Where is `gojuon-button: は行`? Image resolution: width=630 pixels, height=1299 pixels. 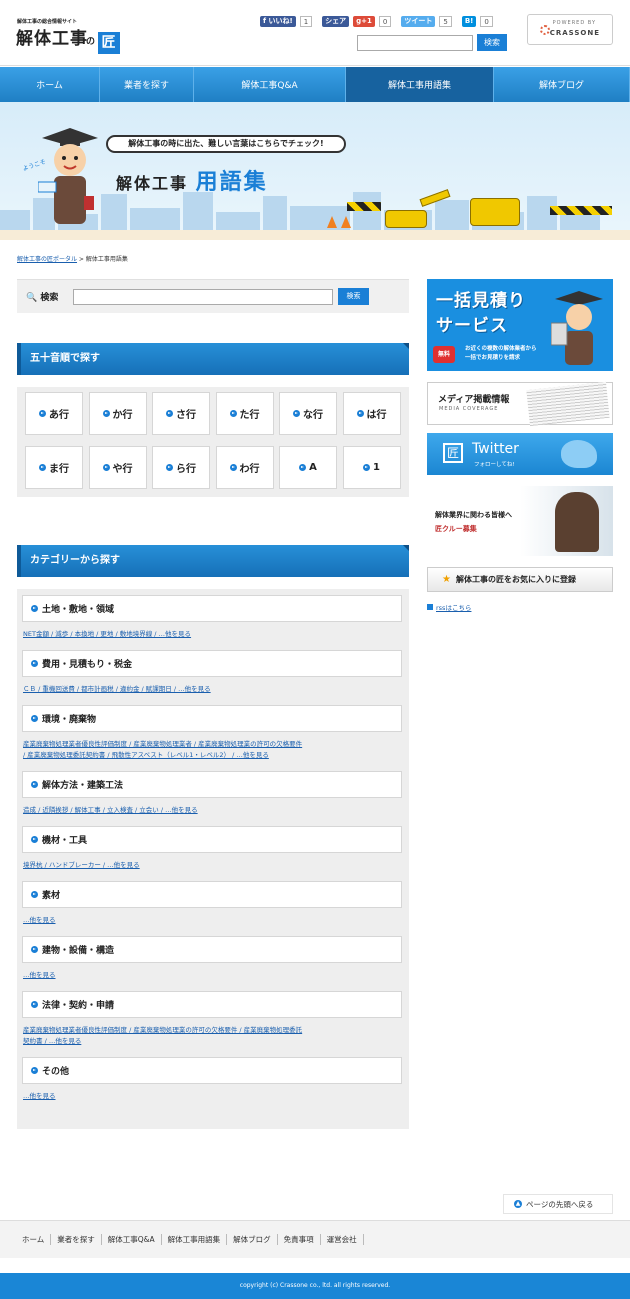
gojuon-button: は行 is located at coordinates (371, 413).